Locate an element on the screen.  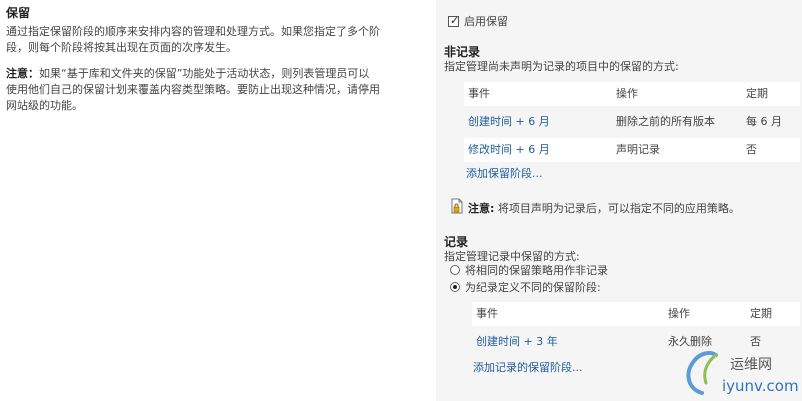
note-label: 注意： is located at coordinates (22, 73).